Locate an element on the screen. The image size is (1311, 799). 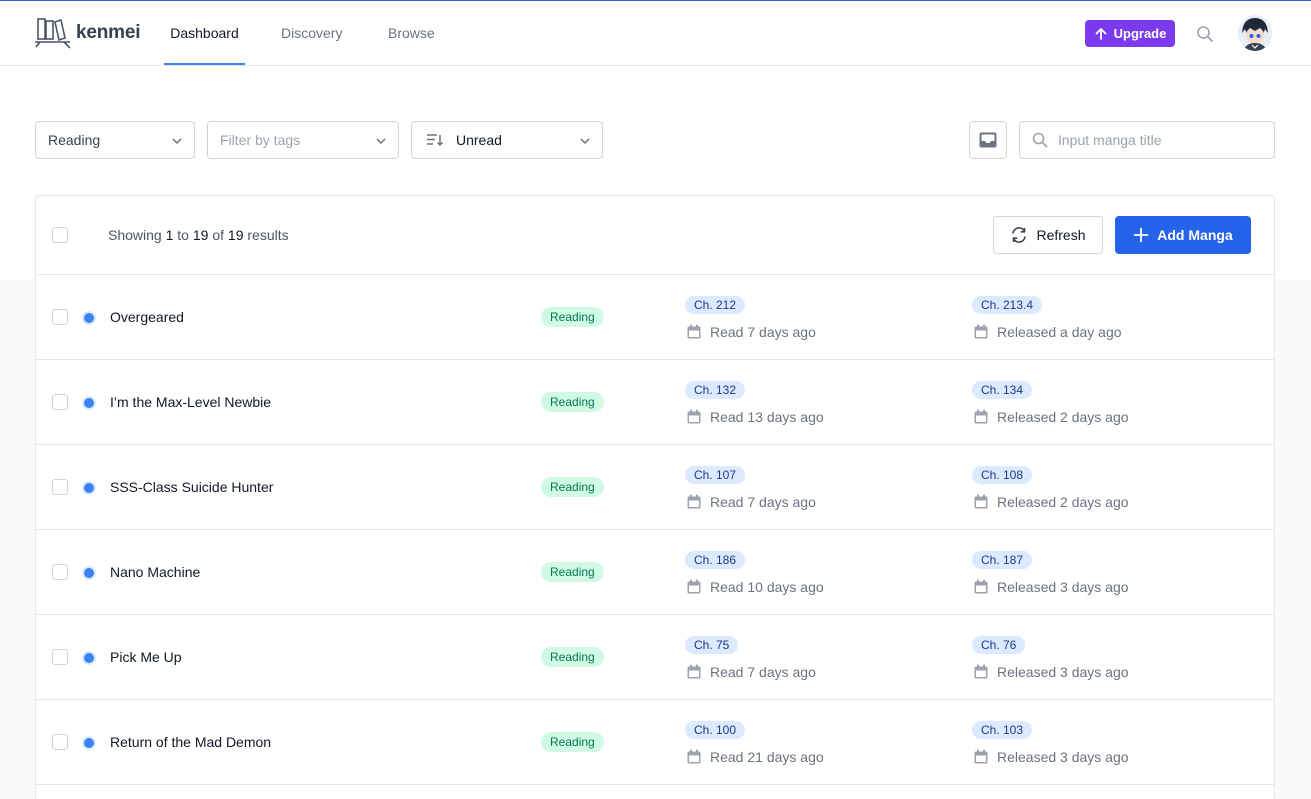
tags-filter-select: Filter by tags is located at coordinates (303, 140).